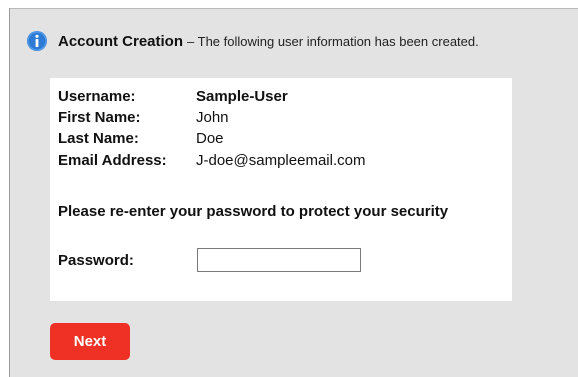  Describe the element at coordinates (212, 117) in the screenshot. I see `first-name-value: John` at that location.